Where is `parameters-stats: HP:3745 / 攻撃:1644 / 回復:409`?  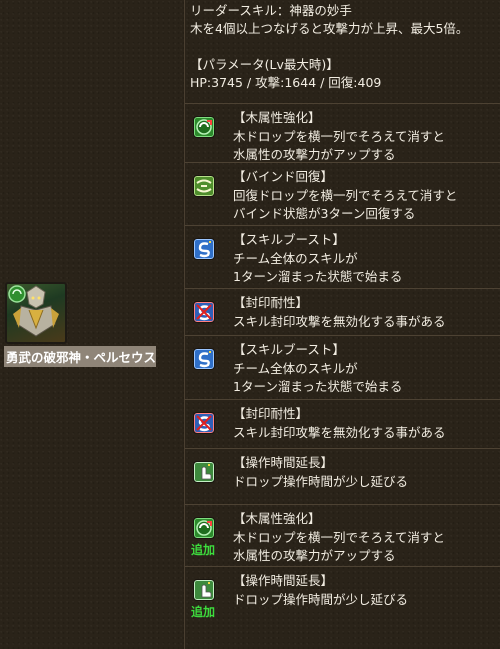
parameters-stats: HP:3745 / 攻撃:1644 / 回復:409 is located at coordinates (286, 82).